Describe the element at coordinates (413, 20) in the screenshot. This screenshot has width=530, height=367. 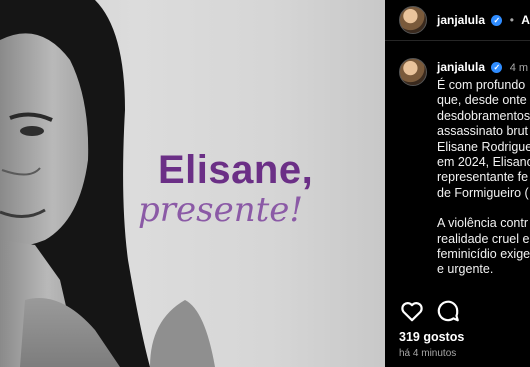
I see `header-avatar` at that location.